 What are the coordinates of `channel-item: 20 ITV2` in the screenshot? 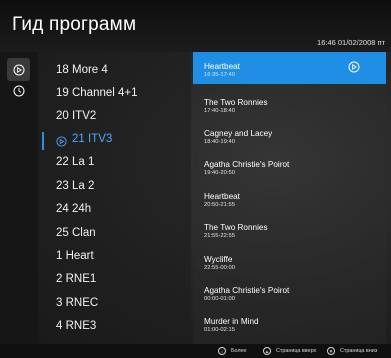 It's located at (76, 116).